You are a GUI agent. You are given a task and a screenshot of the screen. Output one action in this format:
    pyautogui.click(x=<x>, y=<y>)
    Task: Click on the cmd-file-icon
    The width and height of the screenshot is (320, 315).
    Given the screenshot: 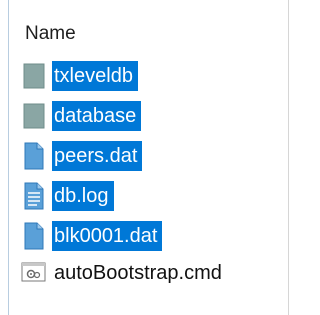 What is the action you would take?
    pyautogui.click(x=34, y=273)
    